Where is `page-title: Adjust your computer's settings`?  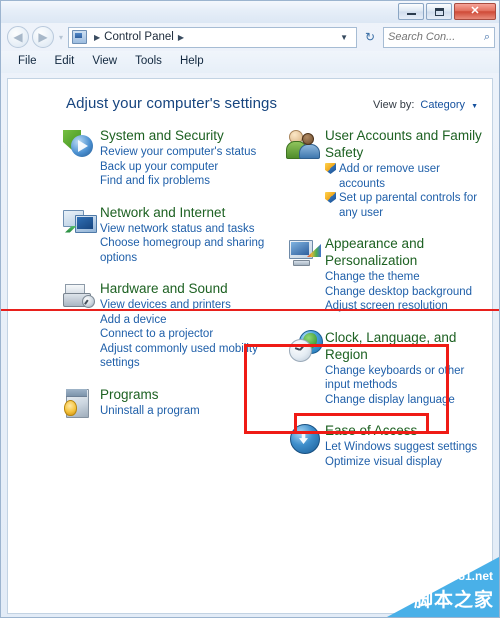
page-title: Adjust your computer's settings is located at coordinates (172, 103).